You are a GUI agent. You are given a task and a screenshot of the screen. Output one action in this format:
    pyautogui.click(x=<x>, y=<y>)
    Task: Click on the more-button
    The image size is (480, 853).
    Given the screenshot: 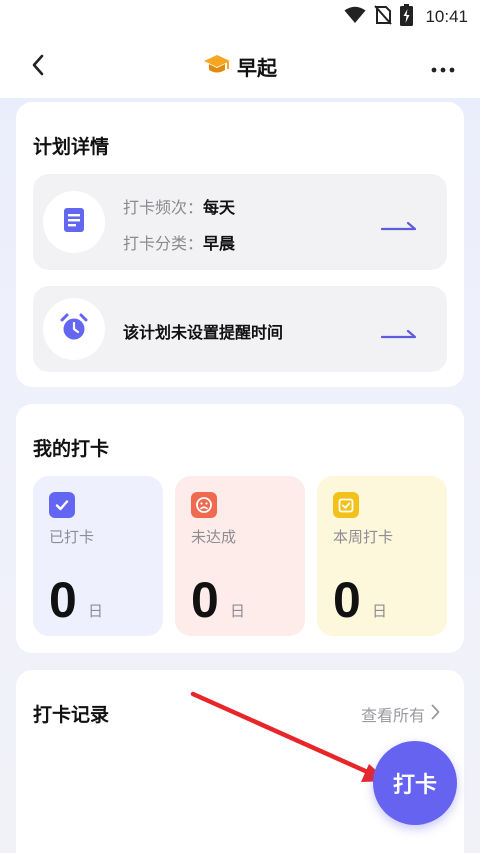 What is the action you would take?
    pyautogui.click(x=443, y=67)
    